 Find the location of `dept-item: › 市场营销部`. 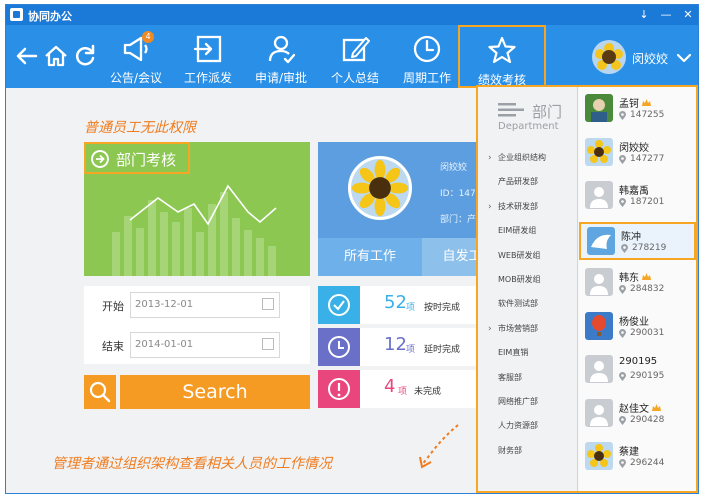

dept-item: › 市场营销部 is located at coordinates (528, 329).